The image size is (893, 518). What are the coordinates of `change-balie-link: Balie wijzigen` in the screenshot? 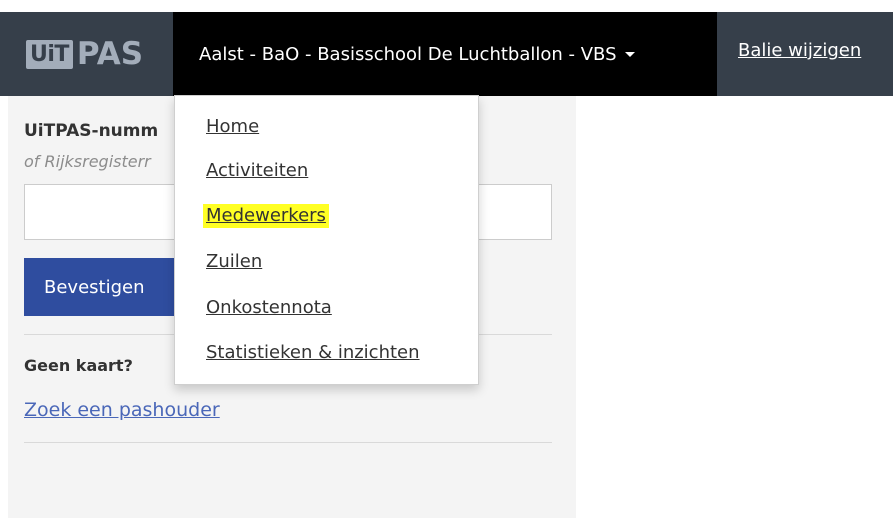 It's located at (799, 50).